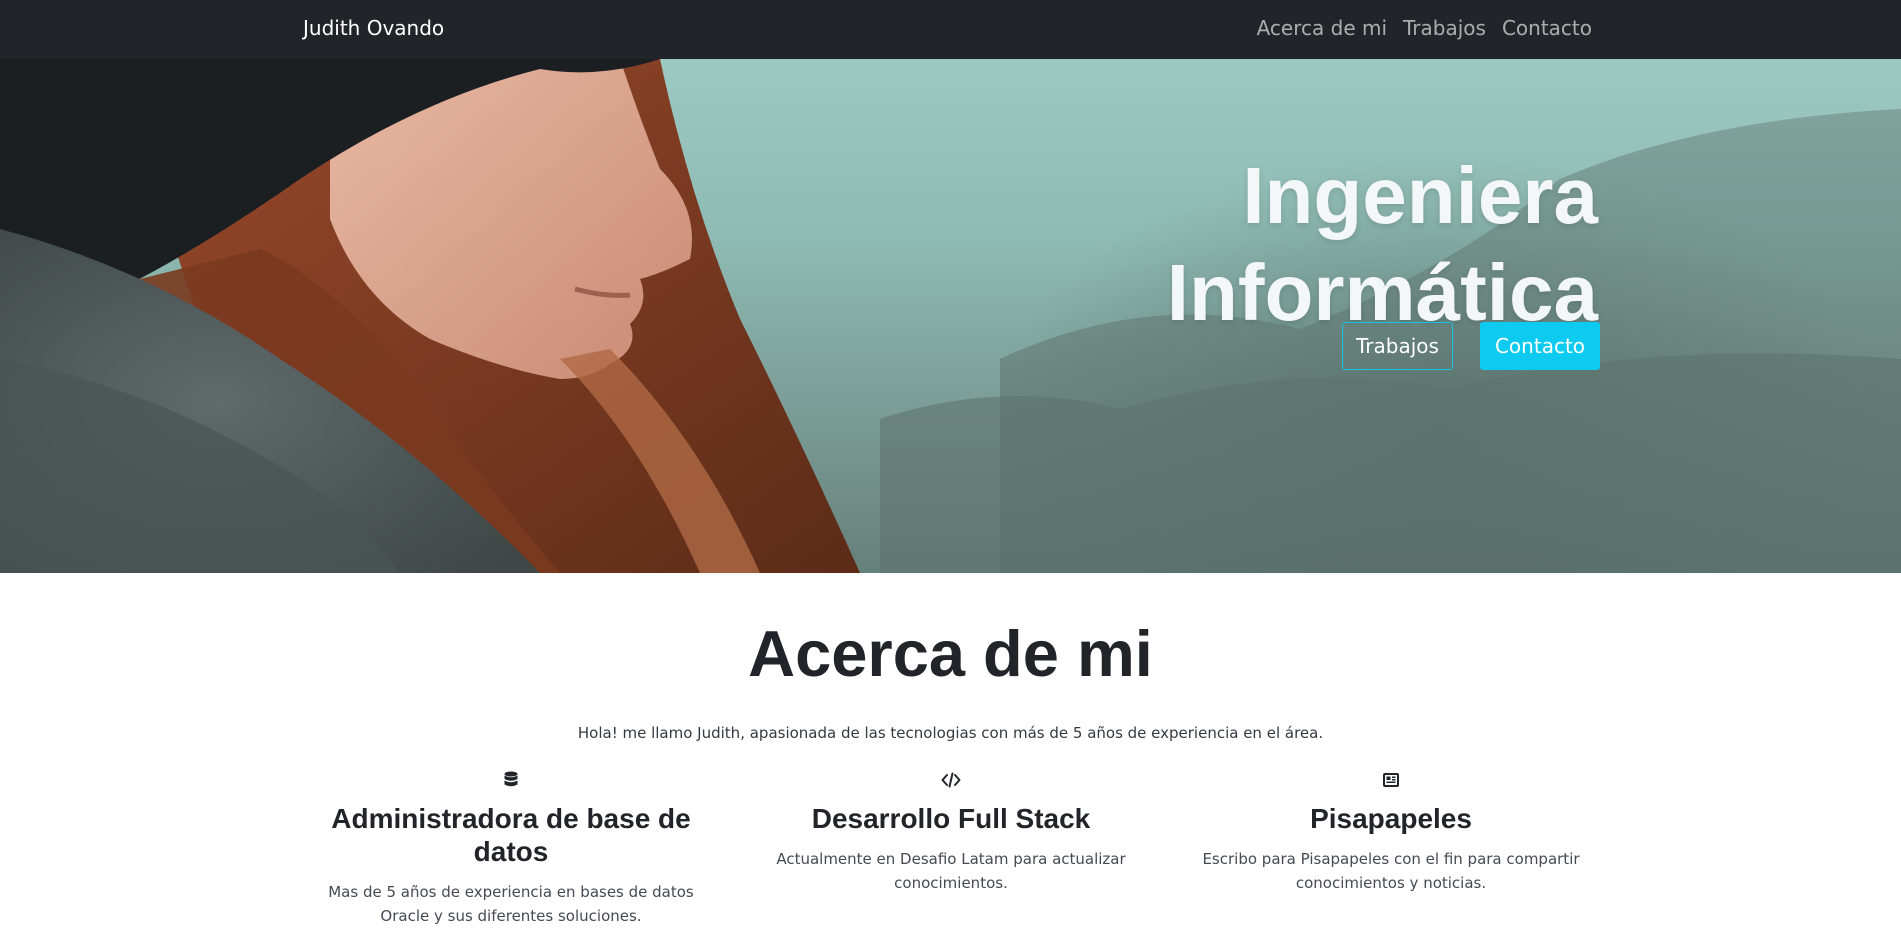  Describe the element at coordinates (1444, 28) in the screenshot. I see `nav-link-trabajos: Trabajos` at that location.